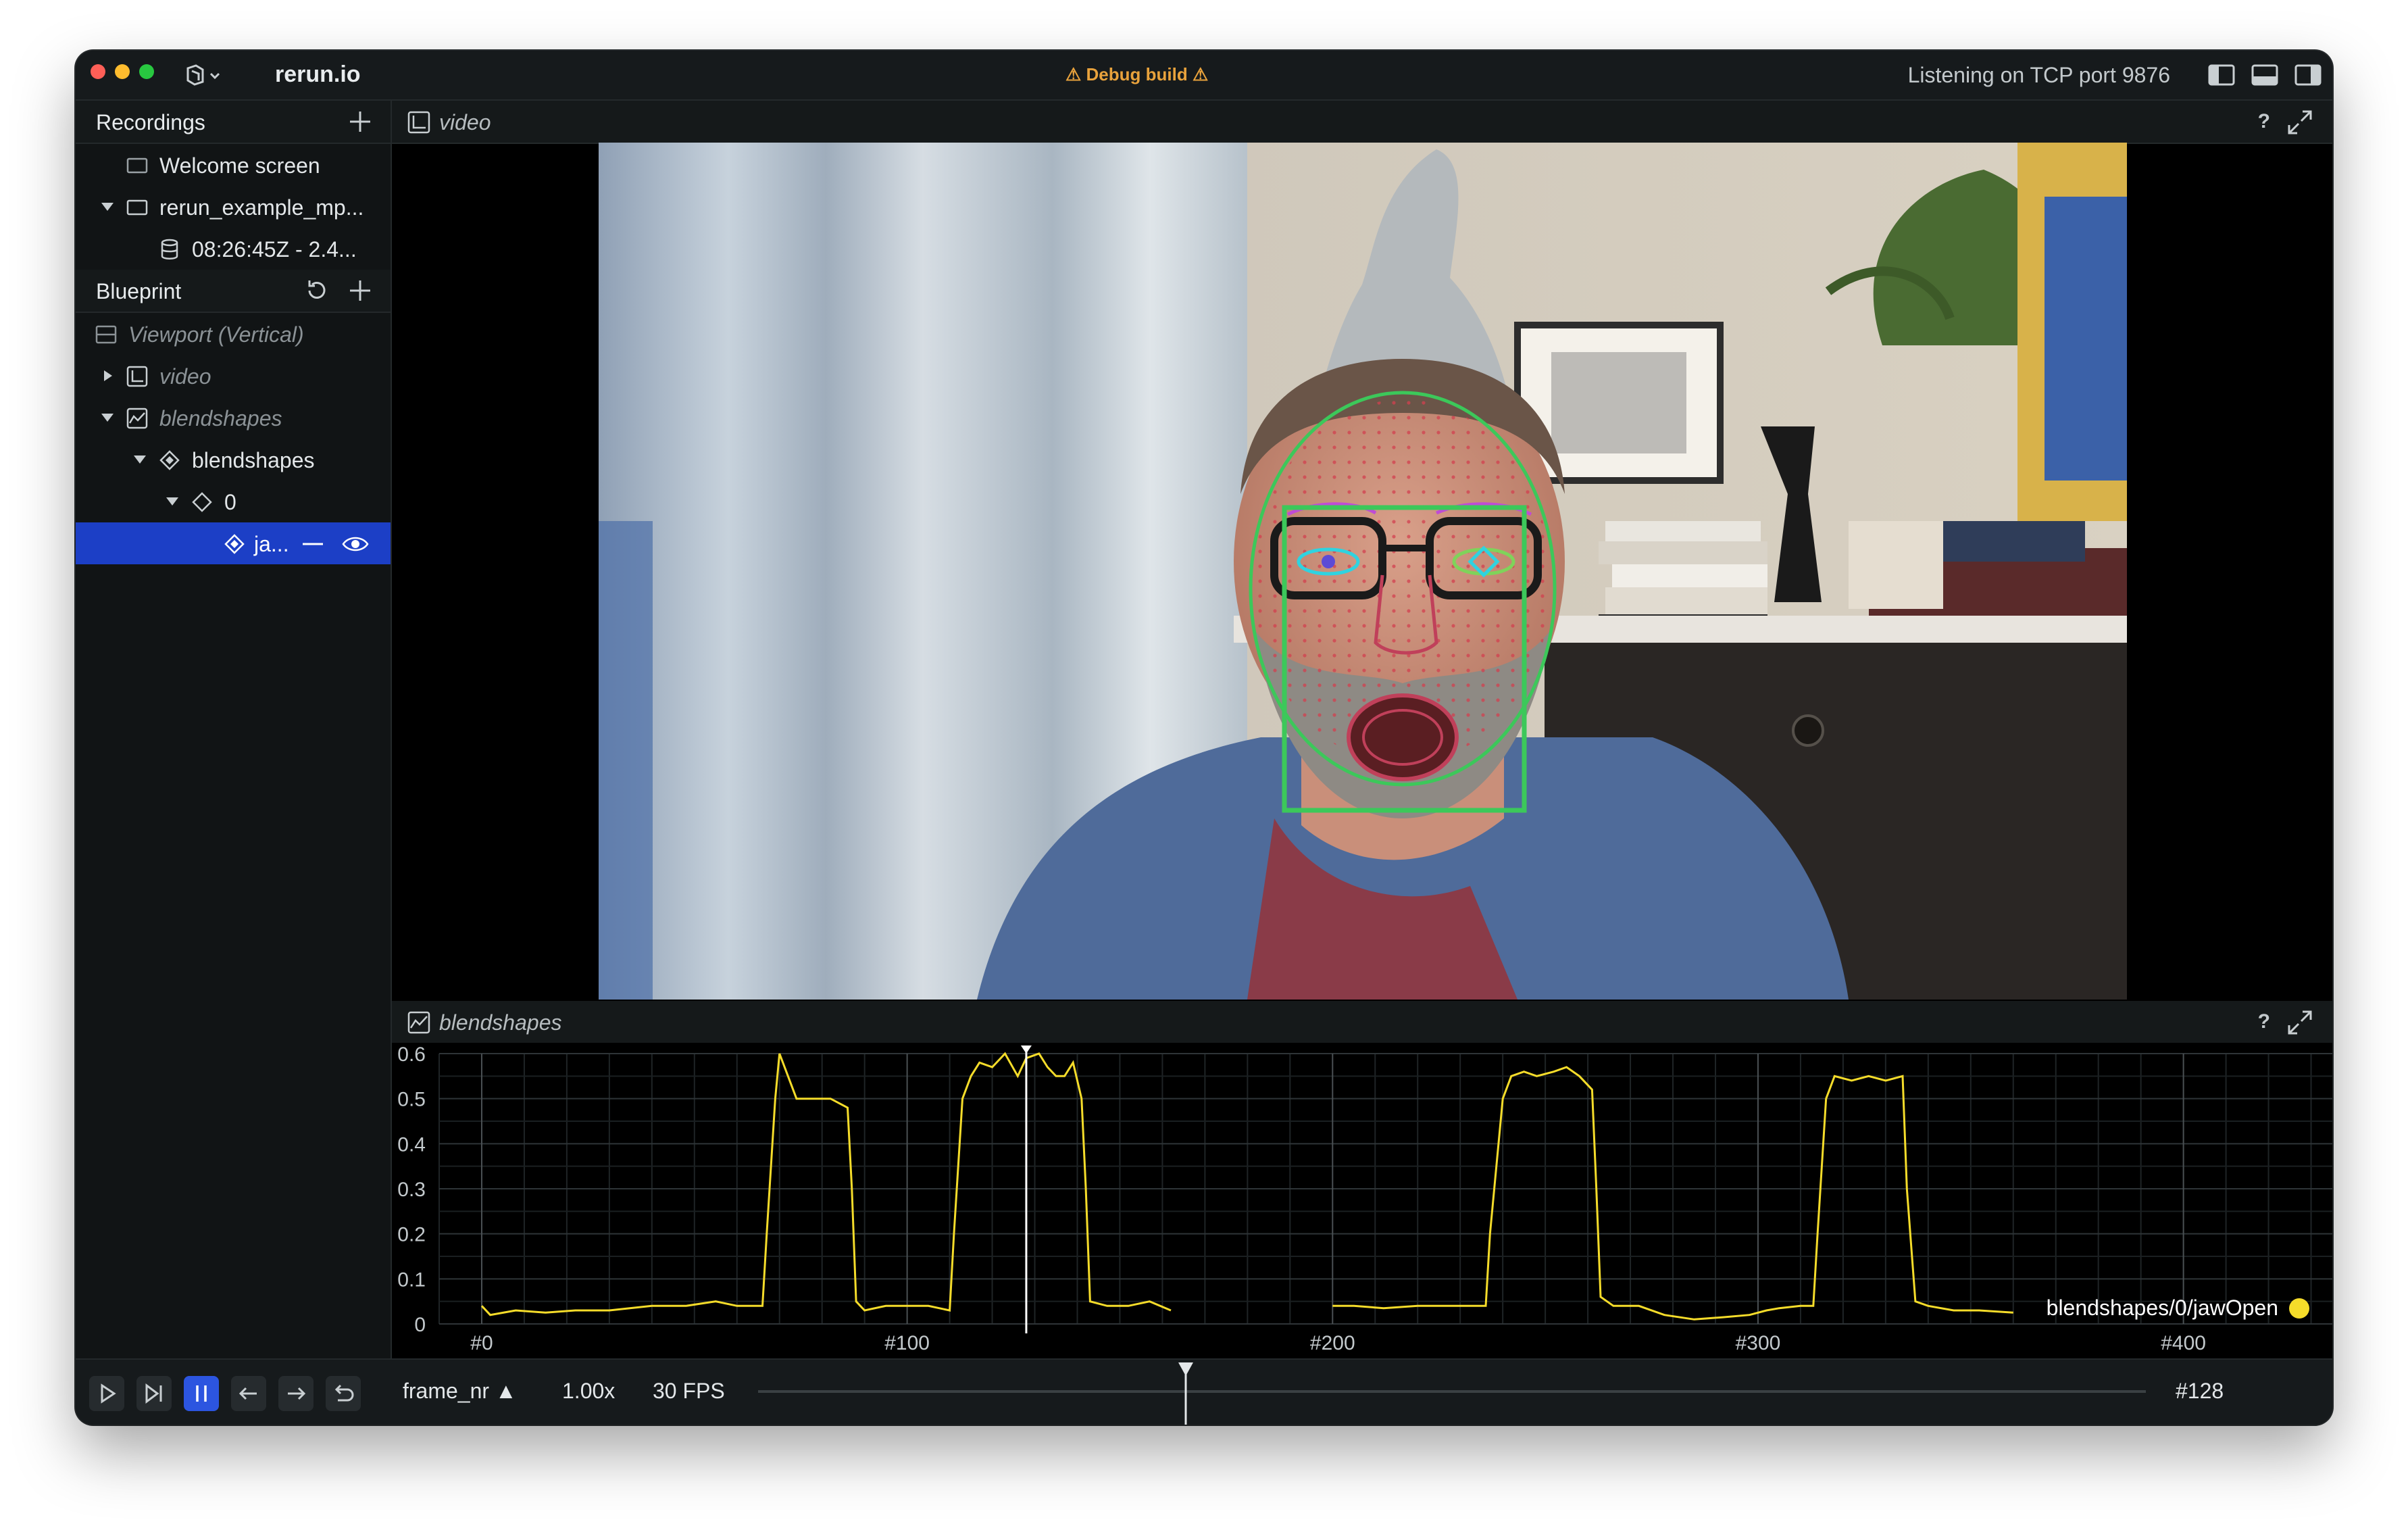  What do you see at coordinates (826, 1184) in the screenshot?
I see `series-line-jawopen` at bounding box center [826, 1184].